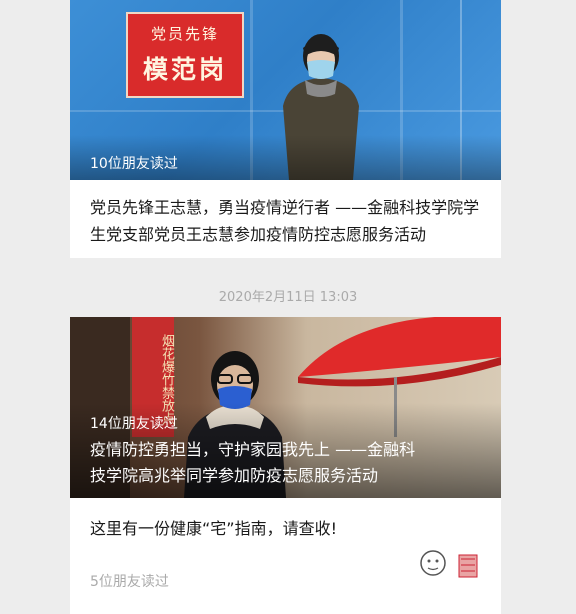 The image size is (576, 614). Describe the element at coordinates (450, 563) in the screenshot. I see `sub-article-thumbnail` at that location.